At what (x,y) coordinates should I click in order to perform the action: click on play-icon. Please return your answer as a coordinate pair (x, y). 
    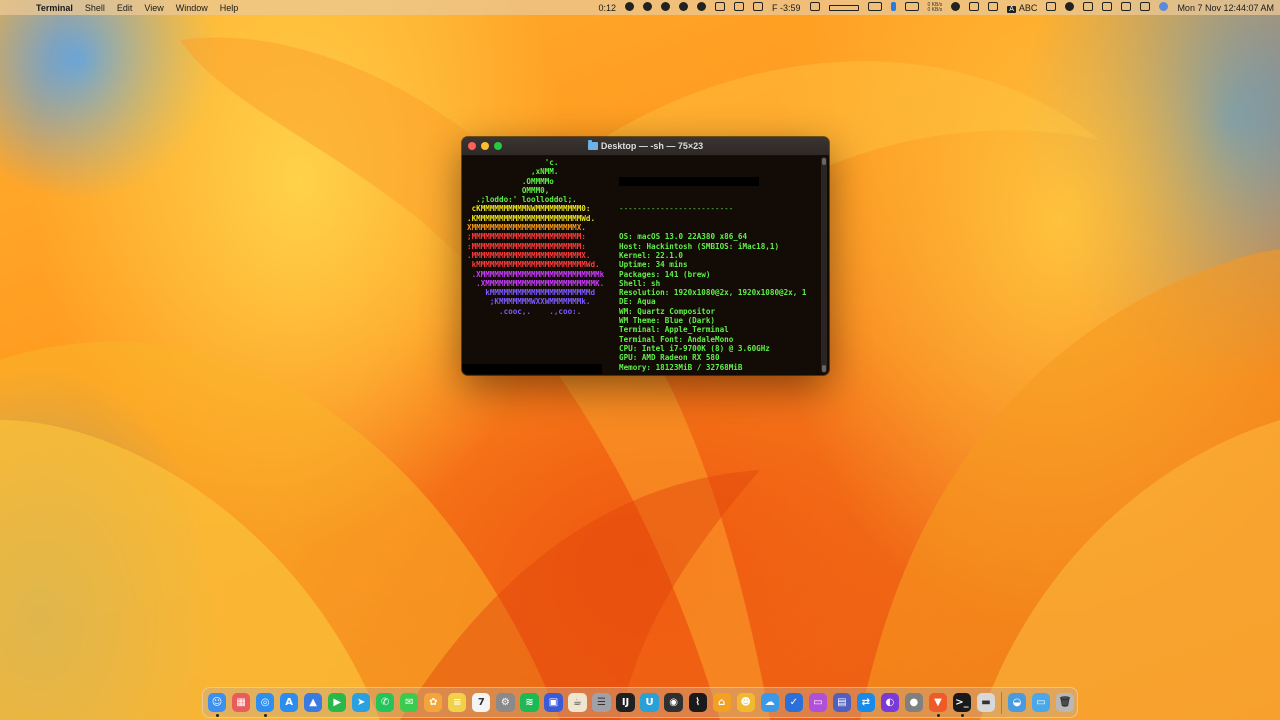
    Looking at the image, I should click on (701, 6).